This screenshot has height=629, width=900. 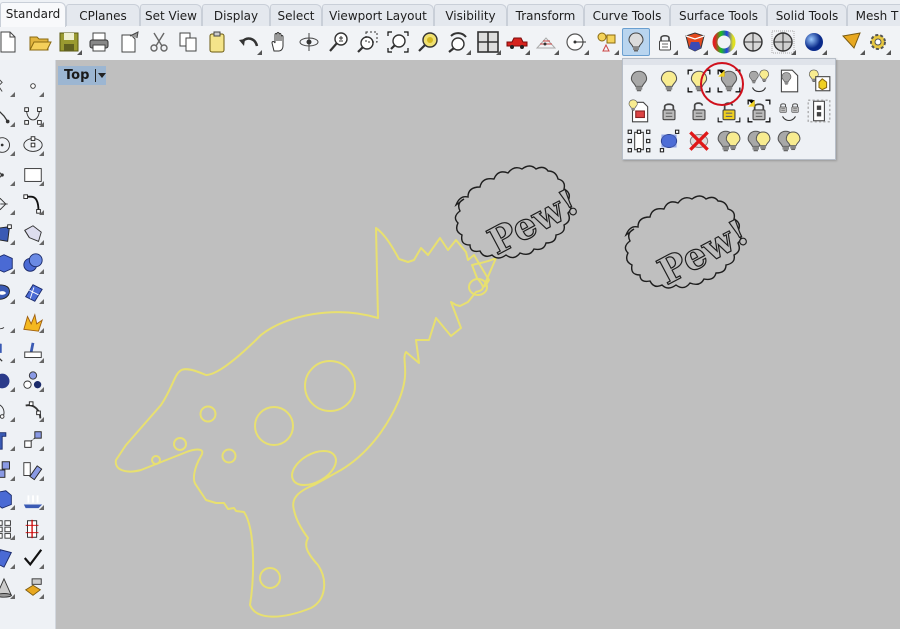 I want to click on tab-visibility: Visibility, so click(x=470, y=15).